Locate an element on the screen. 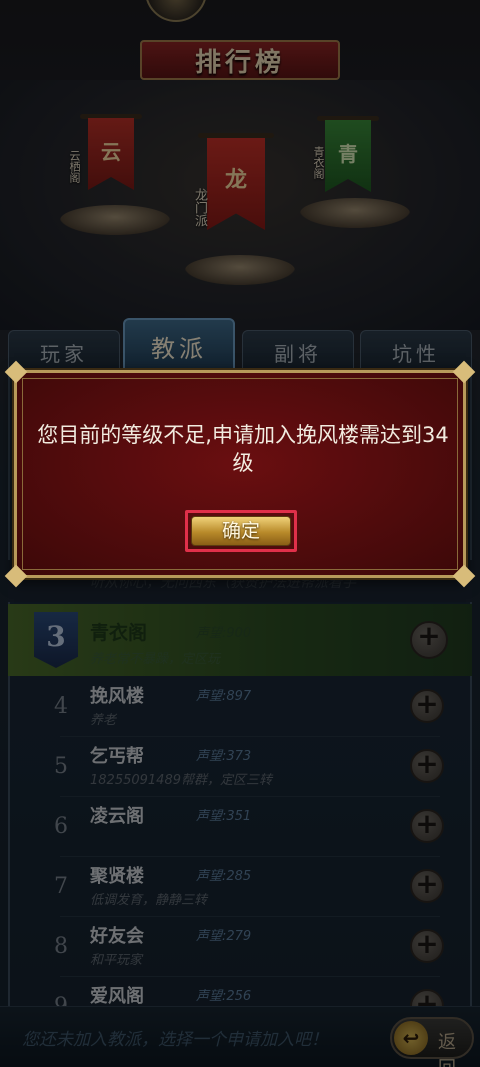 Image resolution: width=480 pixels, height=1067 pixels. confirm-button: 确定 is located at coordinates (241, 531).